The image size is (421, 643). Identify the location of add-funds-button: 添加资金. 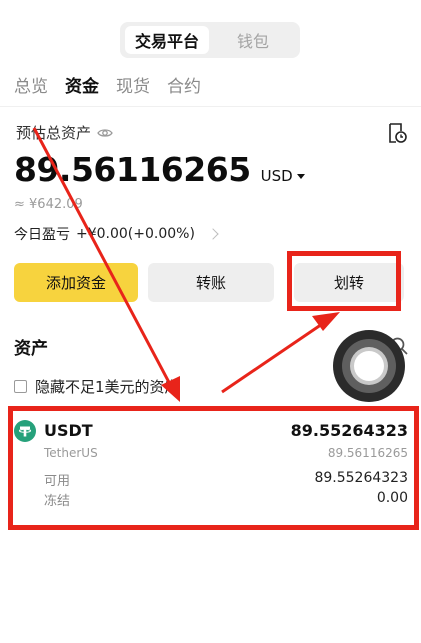
(76, 282).